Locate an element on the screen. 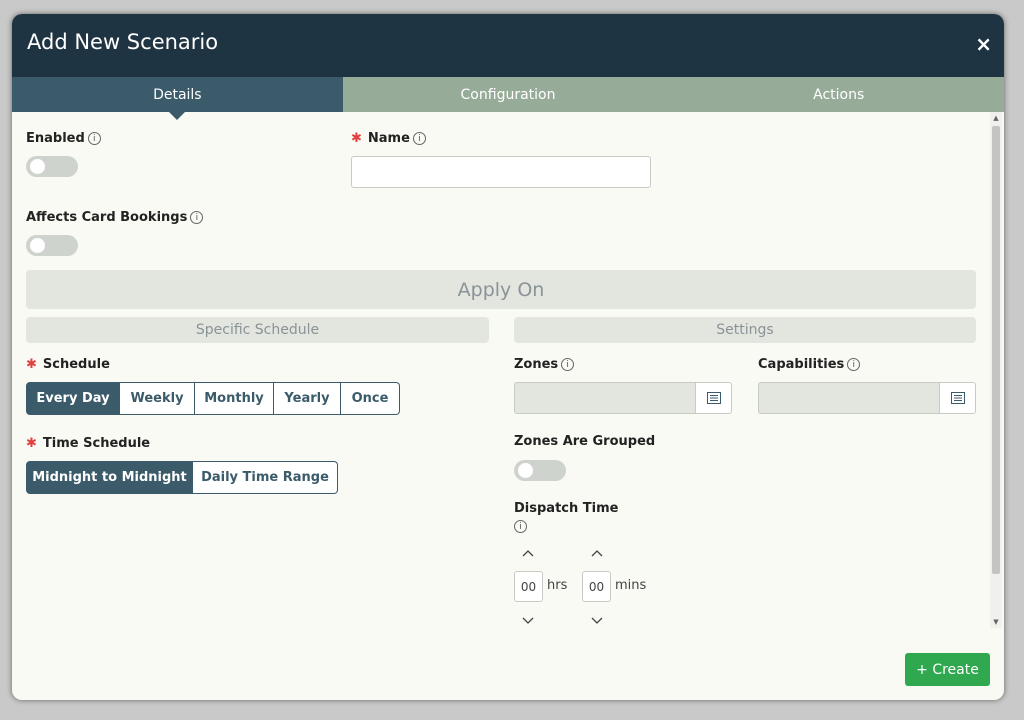 Image resolution: width=1024 pixels, height=720 pixels. time-schedule-label-text: Time Schedule is located at coordinates (96, 443).